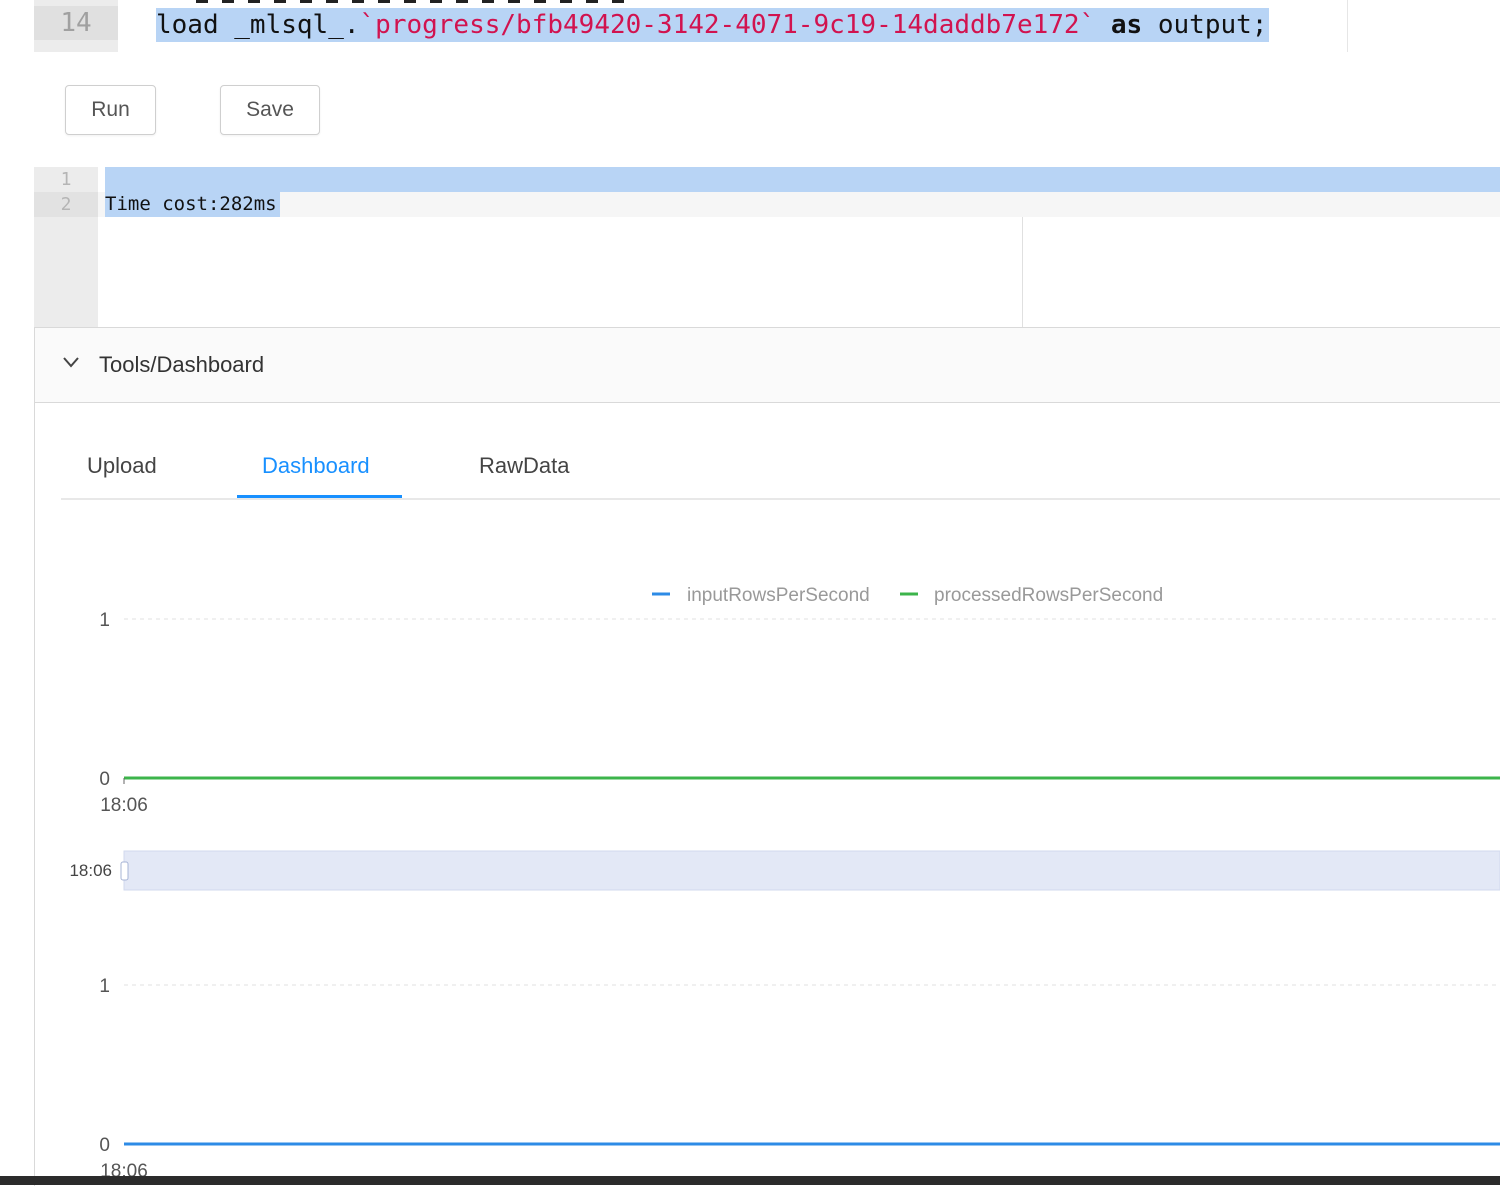 The height and width of the screenshot is (1186, 1500). I want to click on panel-header: Tools/Dashboard, so click(767, 365).